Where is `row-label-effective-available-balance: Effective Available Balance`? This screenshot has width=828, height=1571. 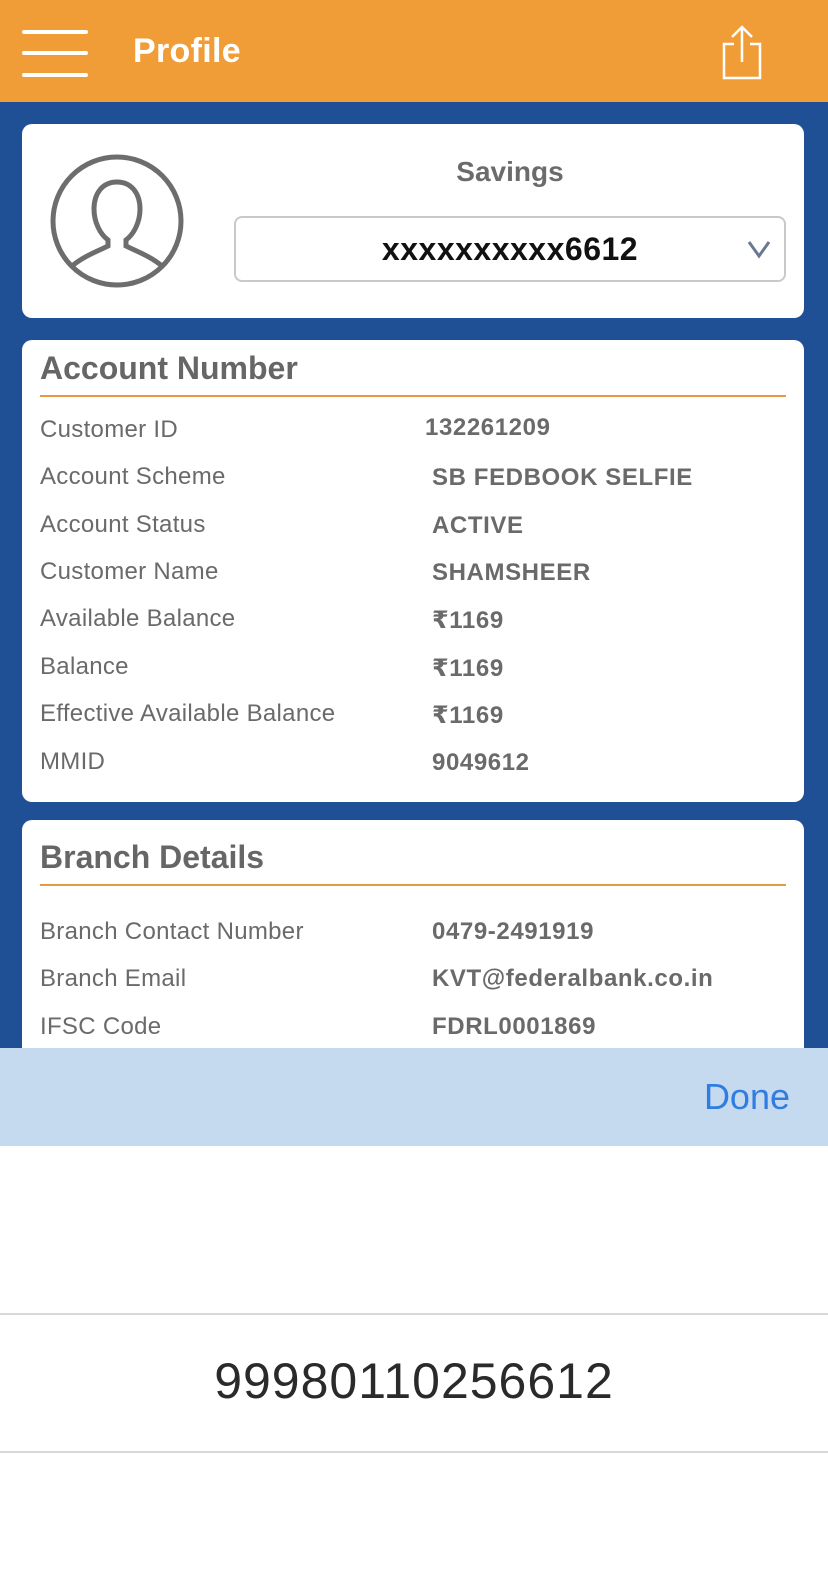 row-label-effective-available-balance: Effective Available Balance is located at coordinates (188, 713).